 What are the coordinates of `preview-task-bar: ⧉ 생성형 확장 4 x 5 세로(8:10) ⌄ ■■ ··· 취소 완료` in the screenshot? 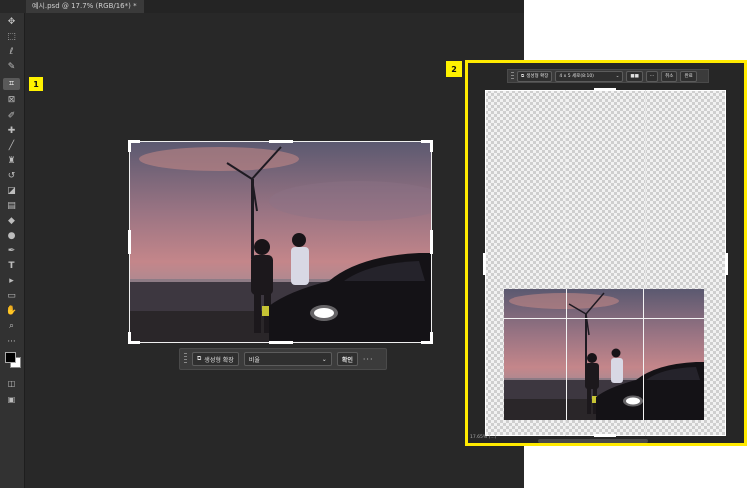 It's located at (608, 76).